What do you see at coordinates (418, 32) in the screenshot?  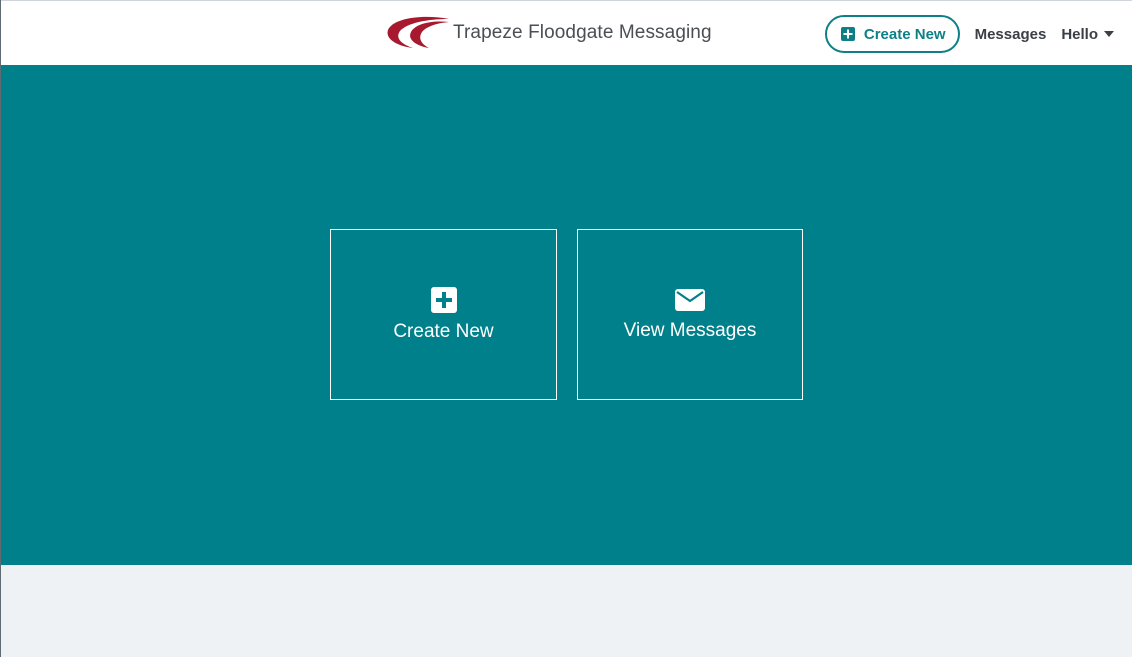 I see `trapeze-logo-icon` at bounding box center [418, 32].